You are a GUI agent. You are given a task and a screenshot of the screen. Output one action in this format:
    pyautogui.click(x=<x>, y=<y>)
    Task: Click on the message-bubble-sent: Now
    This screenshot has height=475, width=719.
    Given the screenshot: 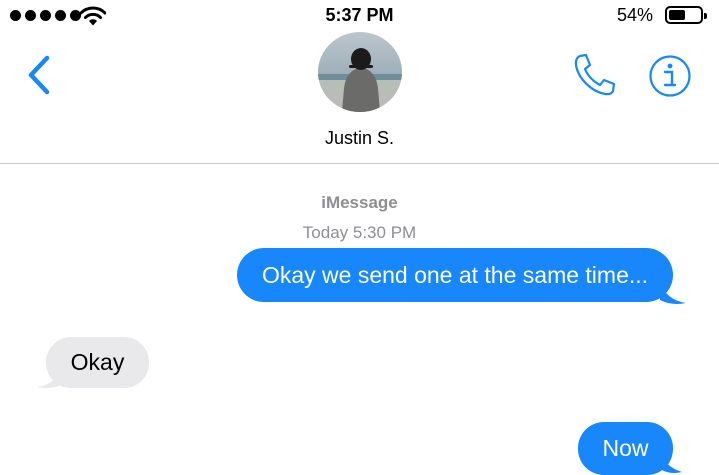 What is the action you would take?
    pyautogui.click(x=625, y=448)
    